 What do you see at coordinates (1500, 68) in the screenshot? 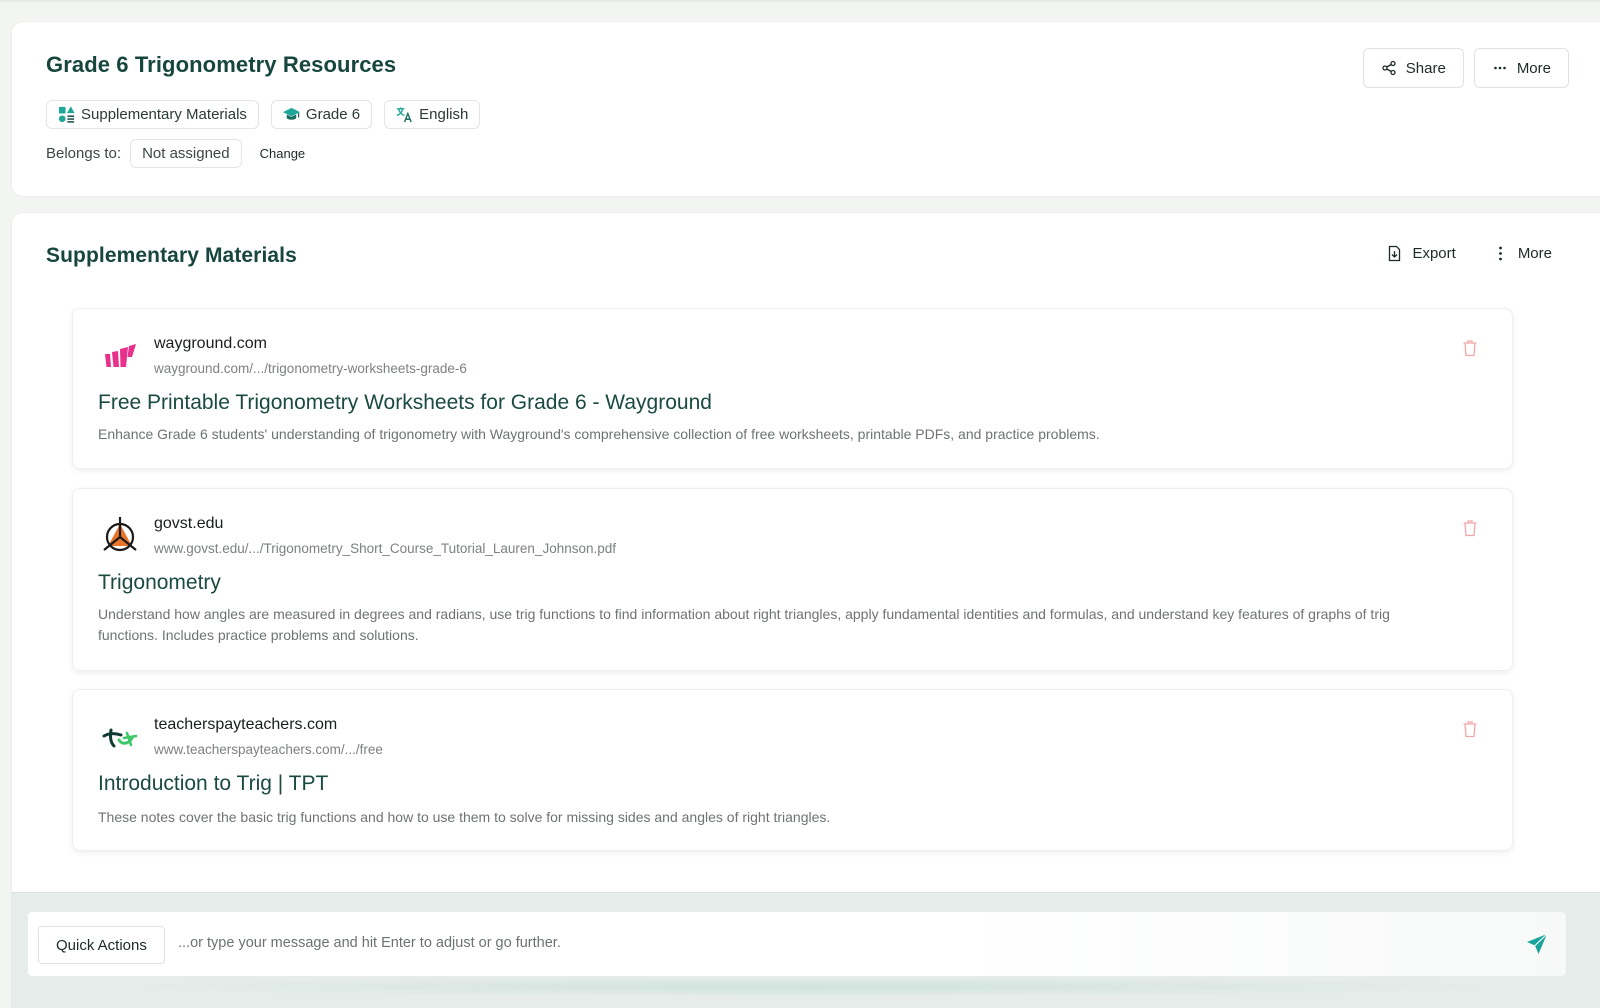
I see `ellipsis-horizontal-icon` at bounding box center [1500, 68].